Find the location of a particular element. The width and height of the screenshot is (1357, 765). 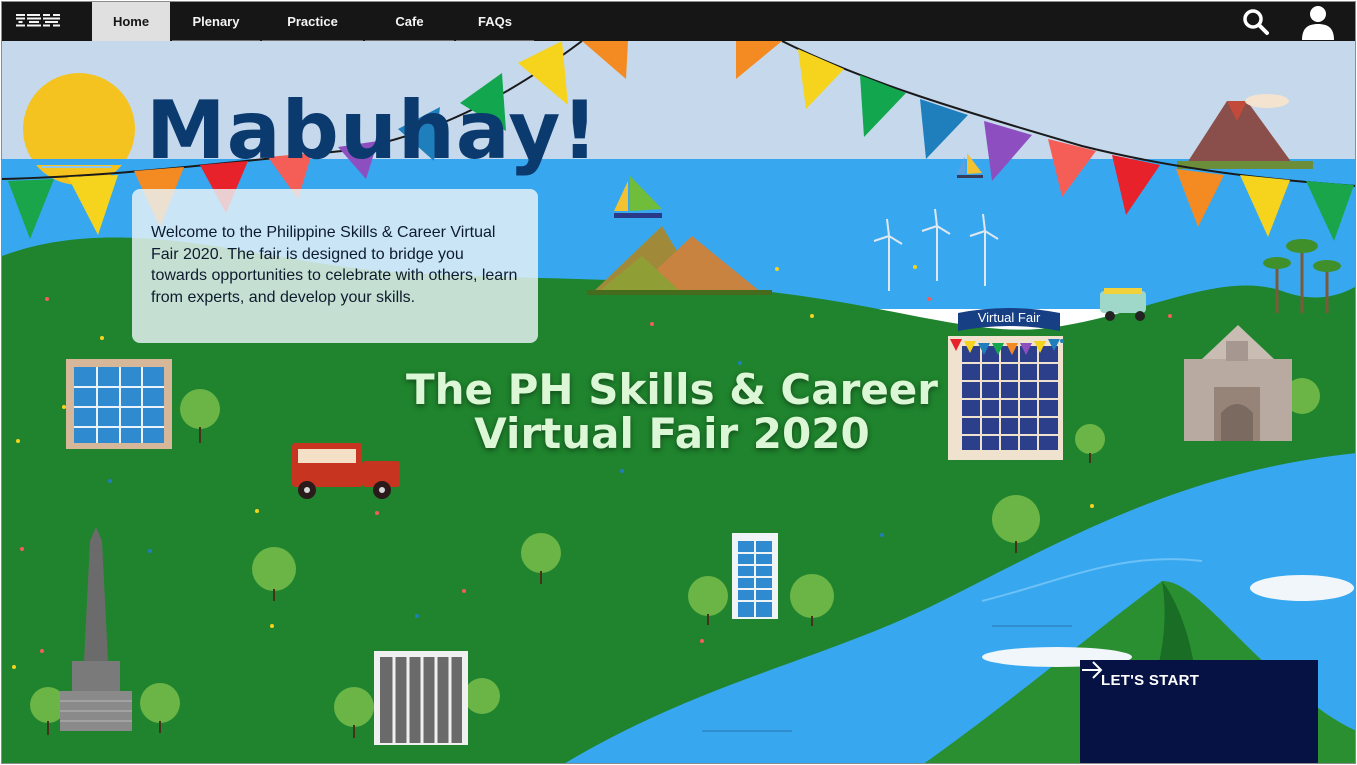

arrow-right-icon is located at coordinates (1092, 670).